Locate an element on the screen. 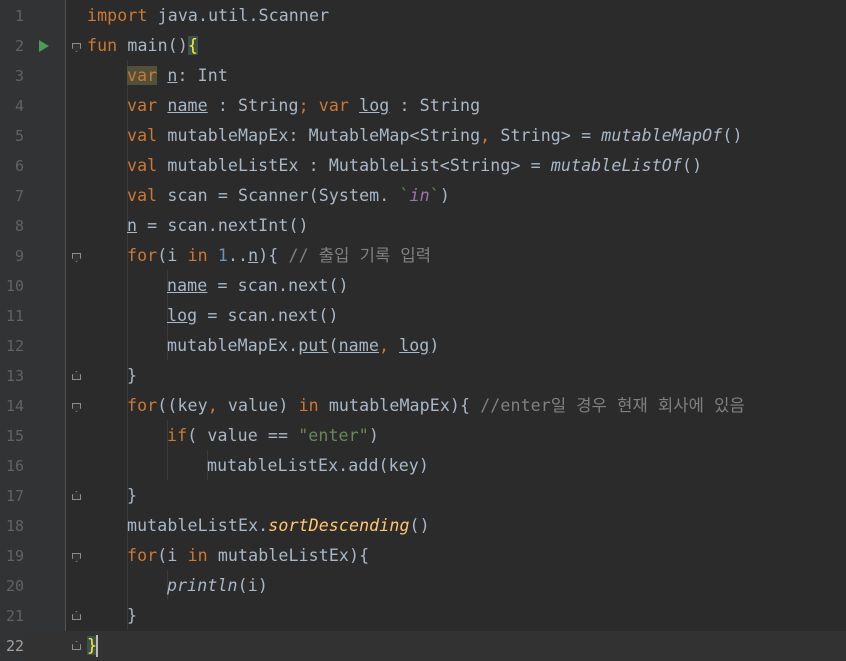  code-line: 20 println(i) is located at coordinates (423, 586).